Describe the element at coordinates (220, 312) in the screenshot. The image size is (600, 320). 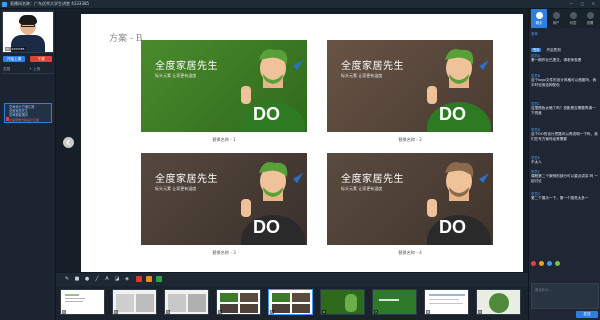
I see `thumbnail-number: 4` at that location.